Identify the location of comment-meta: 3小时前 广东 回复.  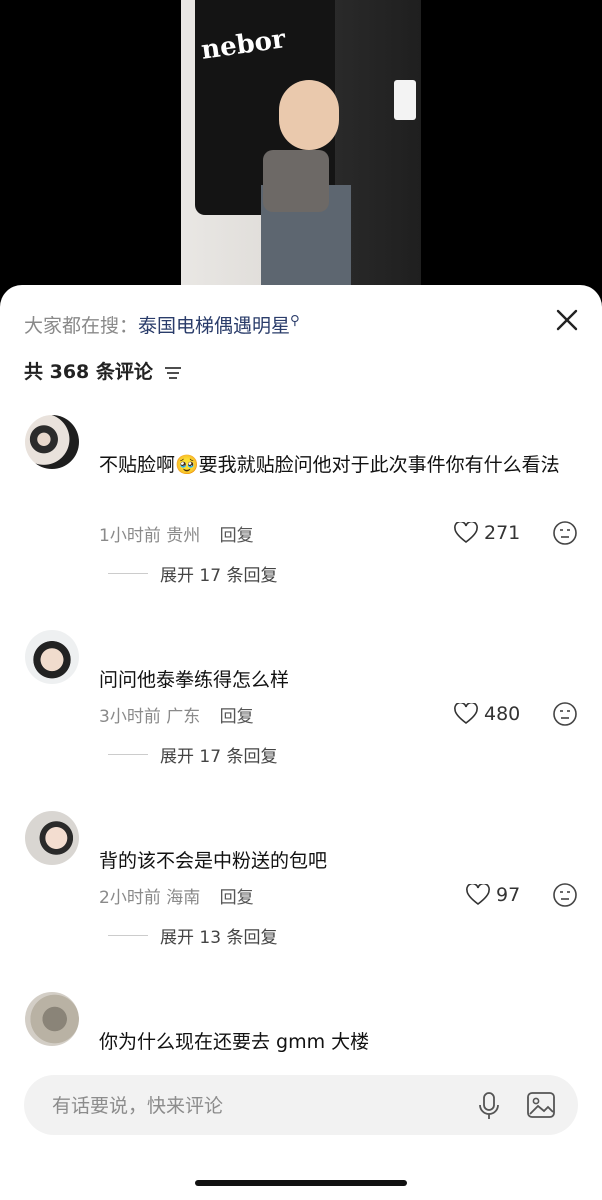
(176, 714).